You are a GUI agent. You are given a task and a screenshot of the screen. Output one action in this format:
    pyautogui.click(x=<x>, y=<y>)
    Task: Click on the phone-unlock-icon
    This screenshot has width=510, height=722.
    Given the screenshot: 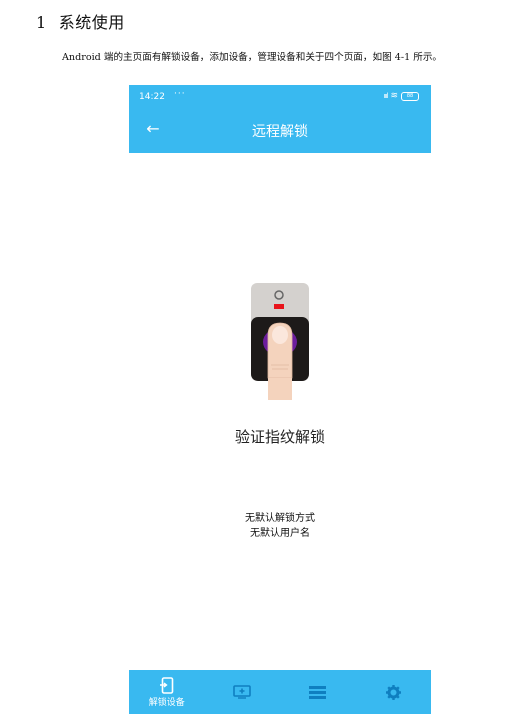 What is the action you would take?
    pyautogui.click(x=166, y=685)
    